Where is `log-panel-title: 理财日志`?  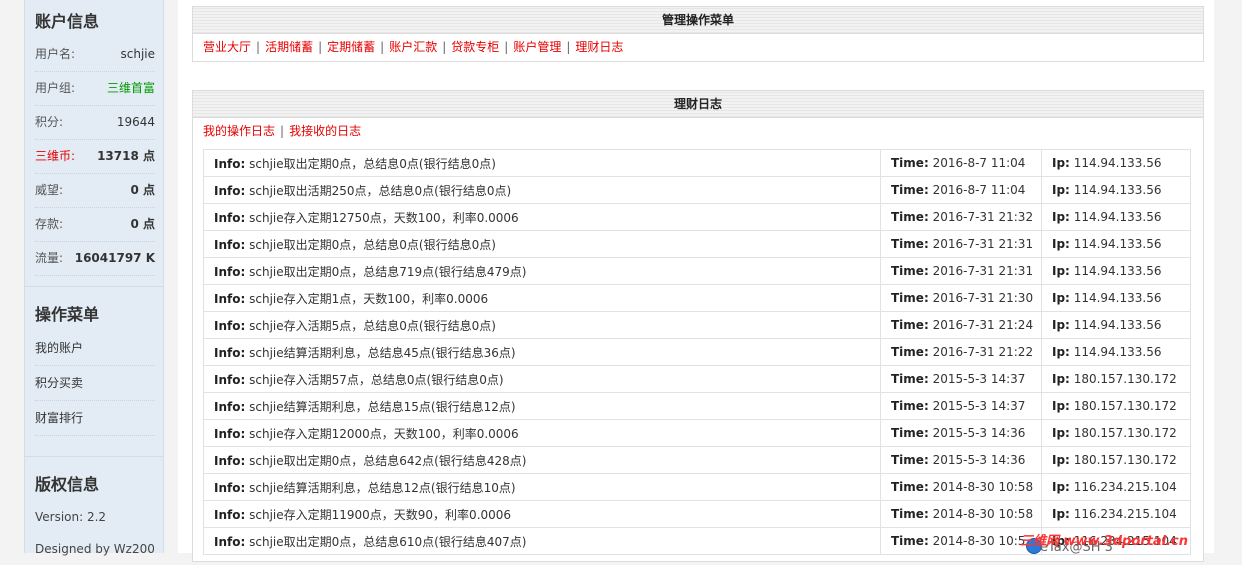 log-panel-title: 理财日志 is located at coordinates (698, 104).